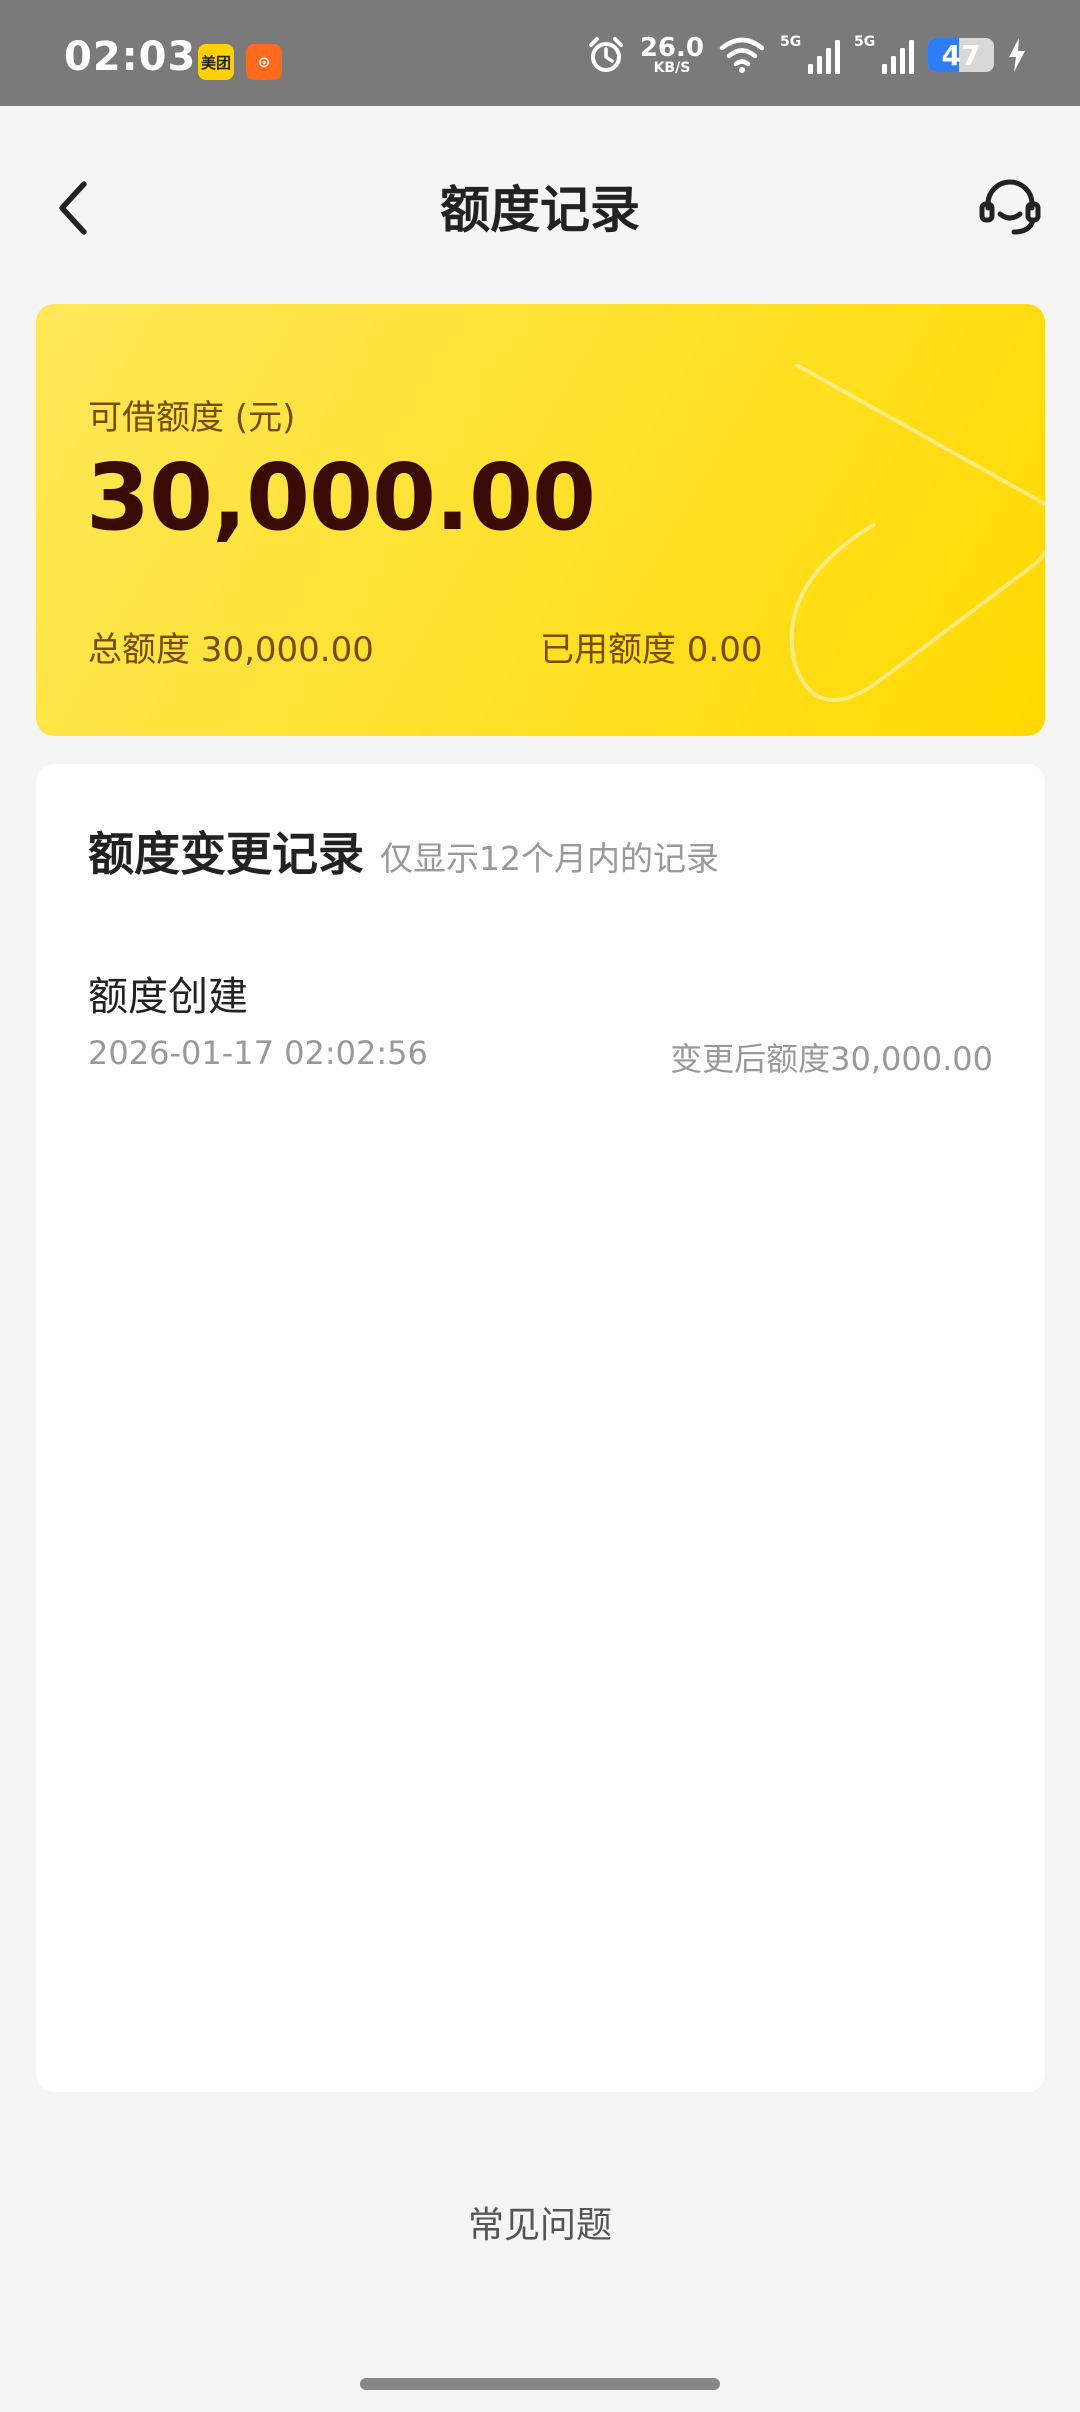 Image resolution: width=1080 pixels, height=2412 pixels. I want to click on wifi-icon, so click(742, 55).